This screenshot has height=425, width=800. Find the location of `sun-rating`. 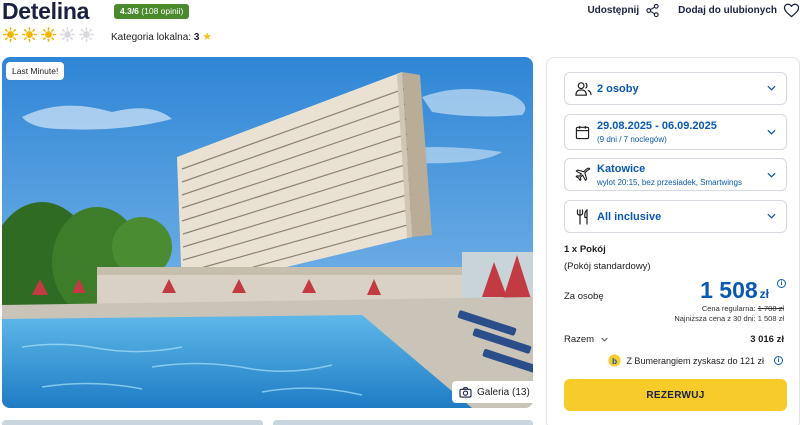

sun-rating is located at coordinates (48, 34).